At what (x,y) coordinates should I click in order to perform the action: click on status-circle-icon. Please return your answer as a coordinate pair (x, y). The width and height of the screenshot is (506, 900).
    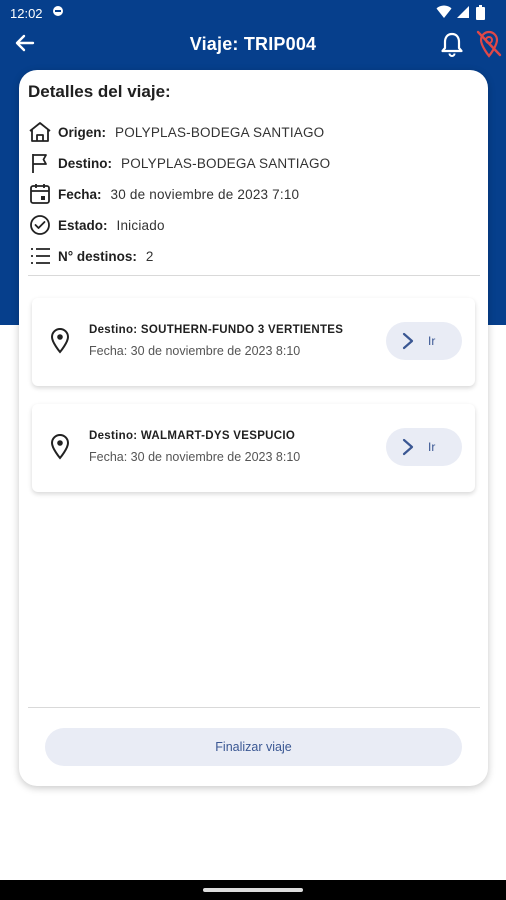
    Looking at the image, I should click on (58, 12).